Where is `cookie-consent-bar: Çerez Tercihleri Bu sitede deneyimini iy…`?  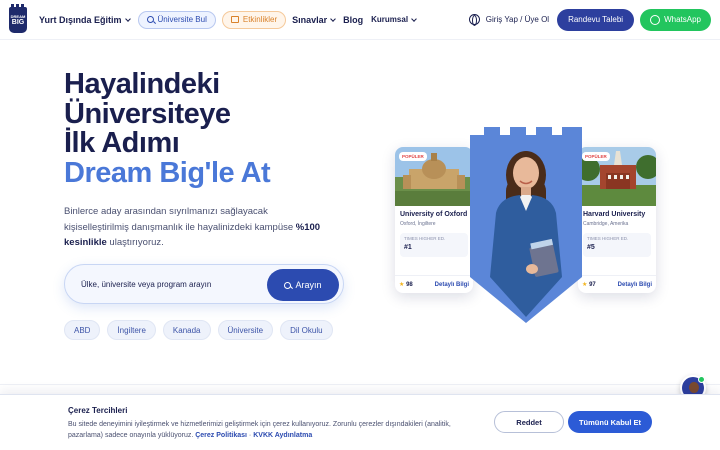
cookie-consent-bar: Çerez Tercihleri Bu sitede deneyimini iy… is located at coordinates (360, 422).